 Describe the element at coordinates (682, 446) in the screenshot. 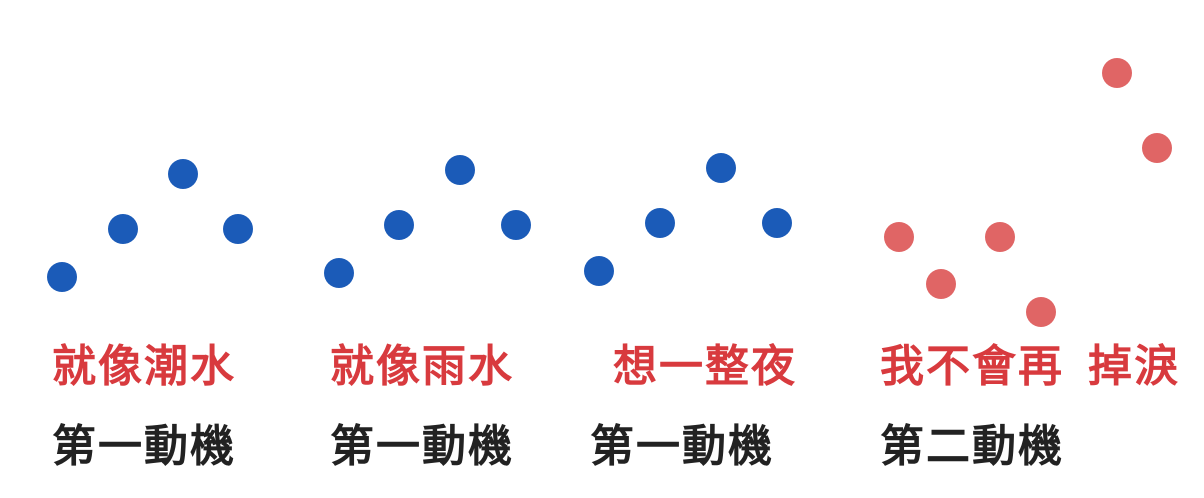

I see `motif-label-3: 第一動機` at that location.